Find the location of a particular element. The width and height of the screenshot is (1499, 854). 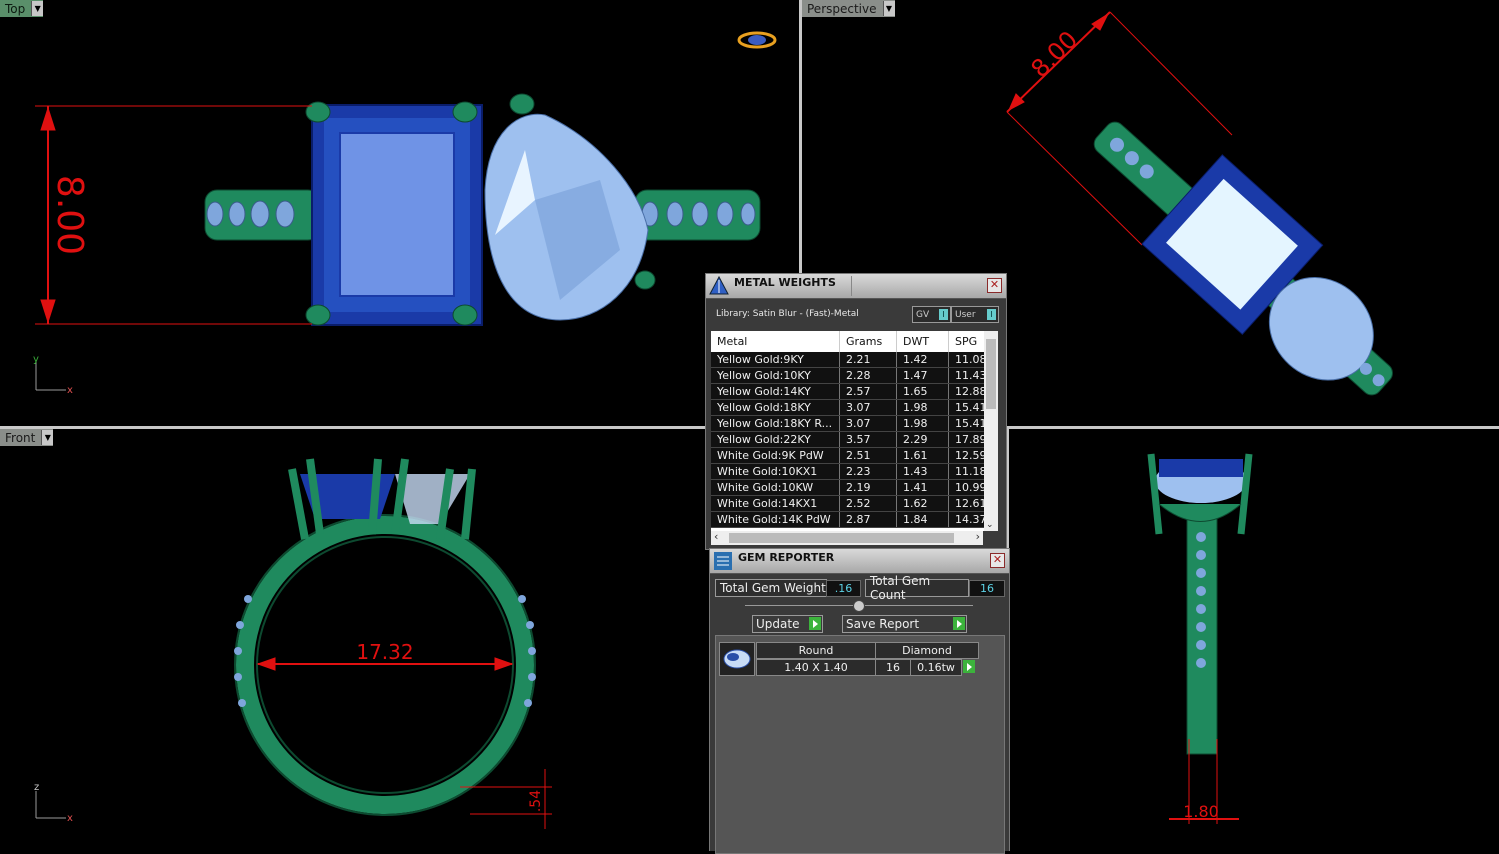

table-cell: 1.47 is located at coordinates (922, 375).